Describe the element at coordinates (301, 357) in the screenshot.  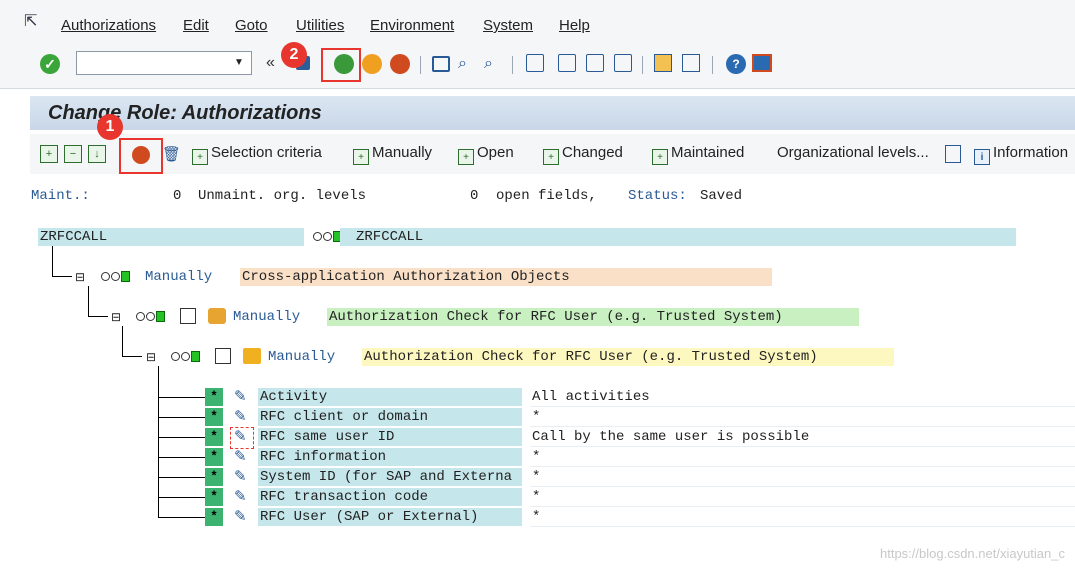
I see `level3-mode: Manually` at that location.